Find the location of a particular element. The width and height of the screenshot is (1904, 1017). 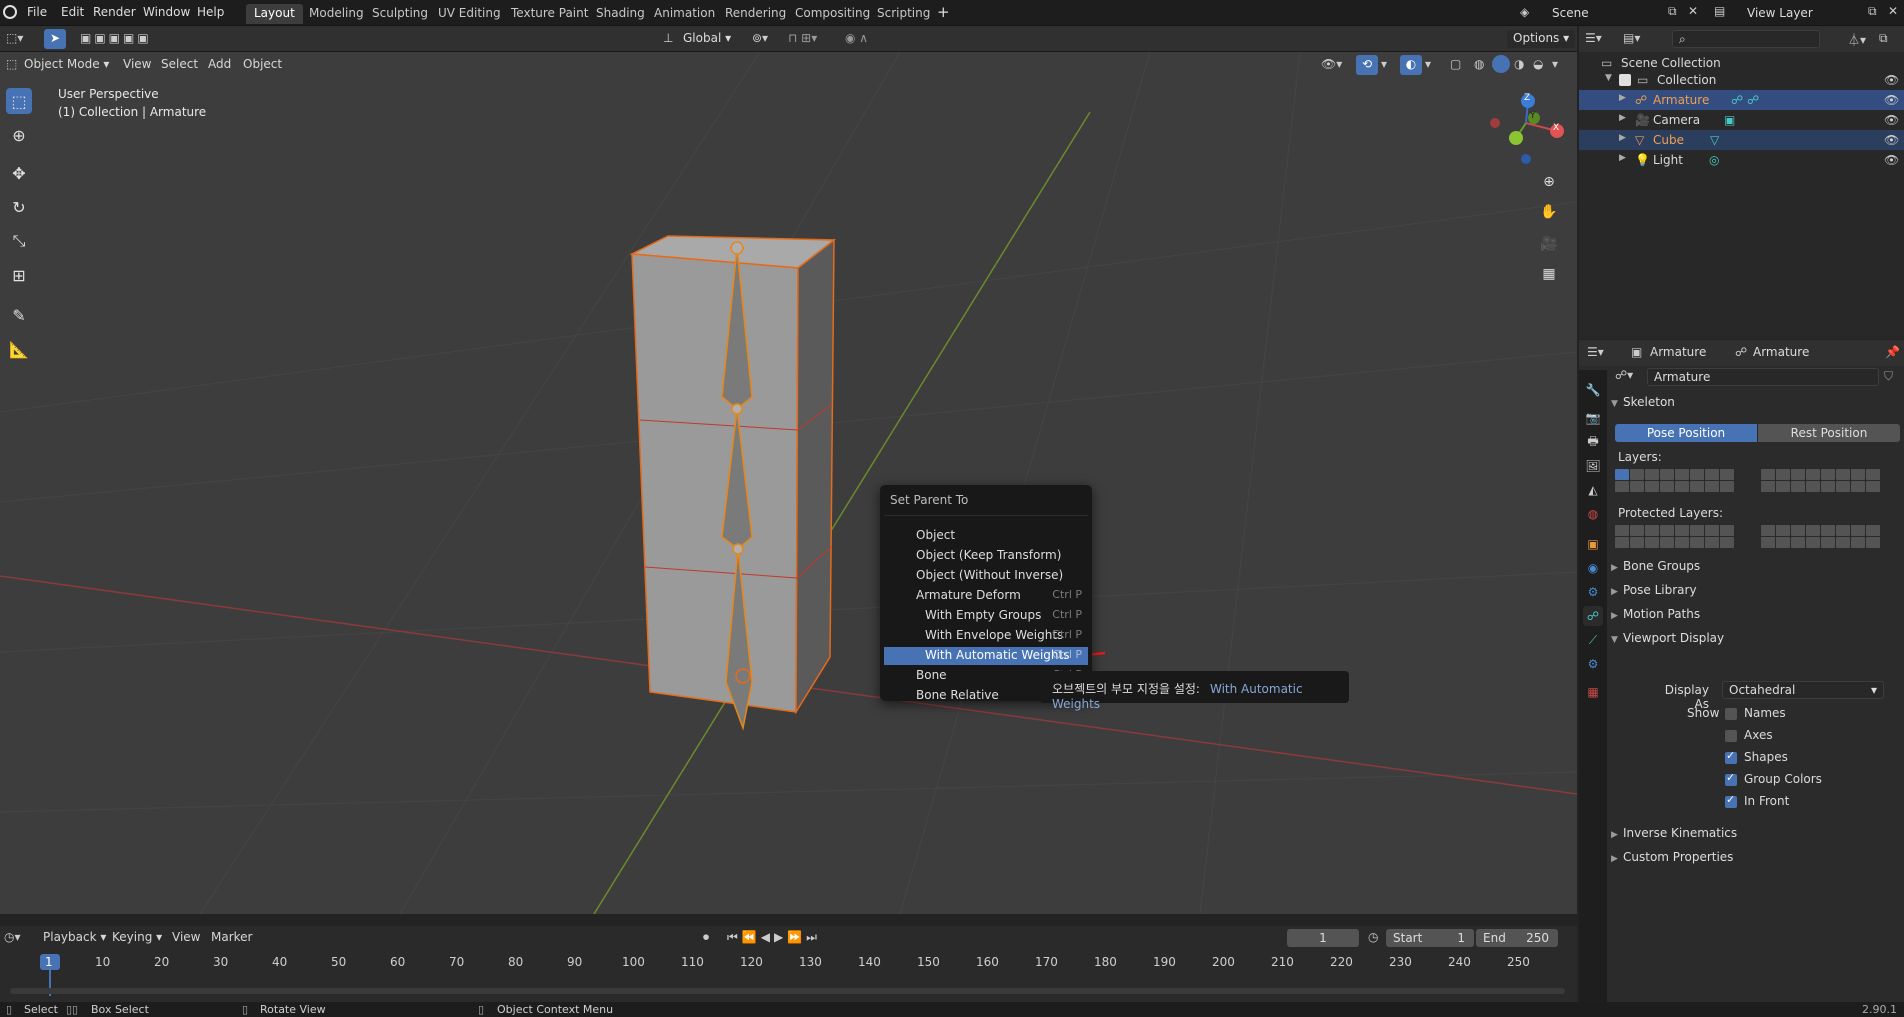

skeleton-panel-header: ▼ Skeleton is located at coordinates (1756, 406).